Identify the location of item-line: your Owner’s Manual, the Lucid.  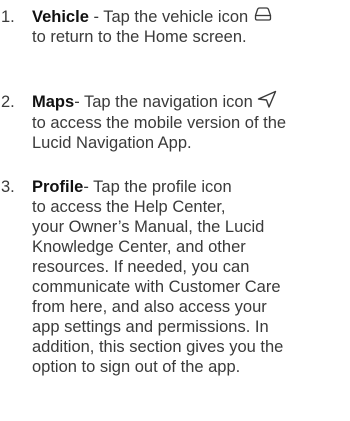
(148, 227).